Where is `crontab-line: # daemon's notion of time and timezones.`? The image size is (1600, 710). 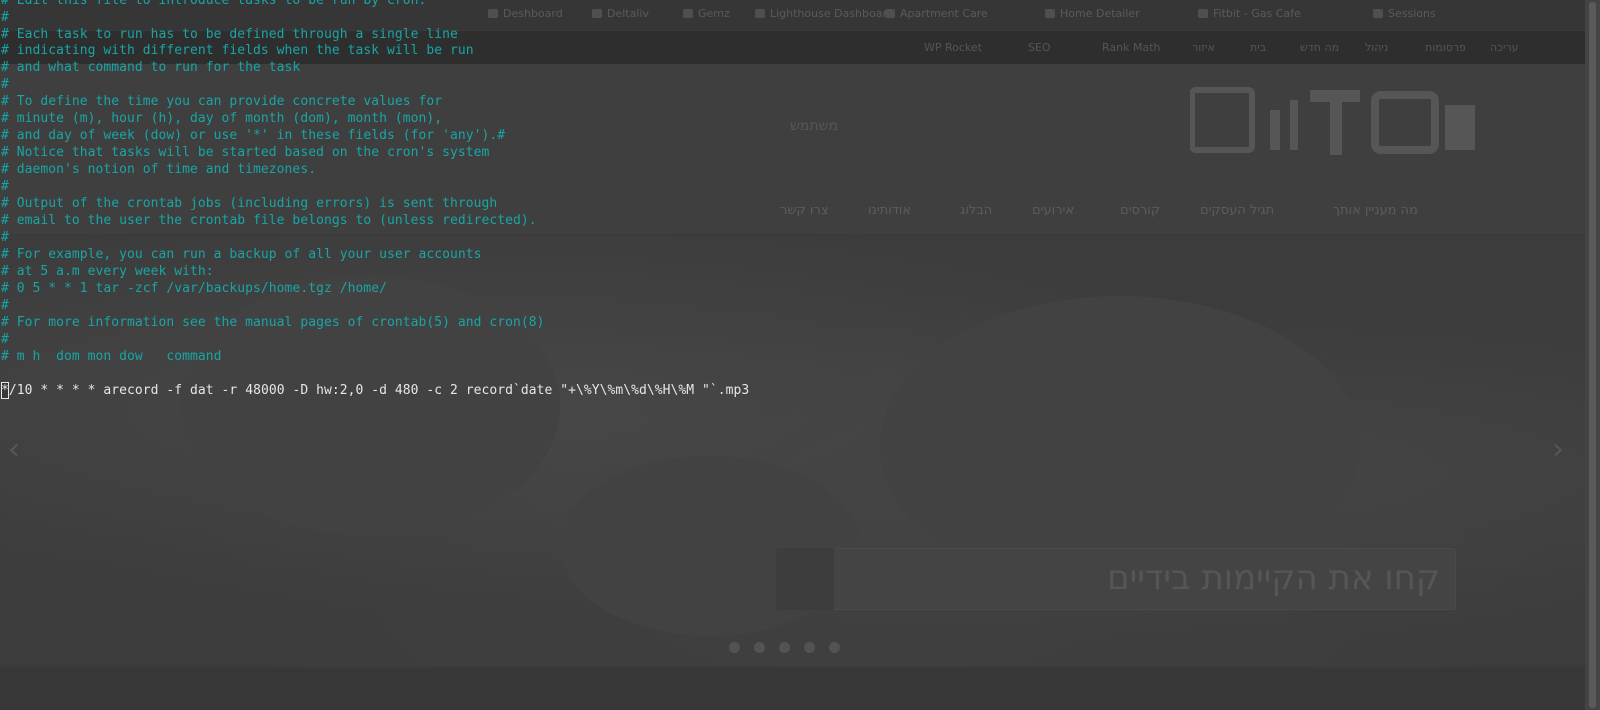
crontab-line: # daemon's notion of time and timezones. is located at coordinates (159, 169).